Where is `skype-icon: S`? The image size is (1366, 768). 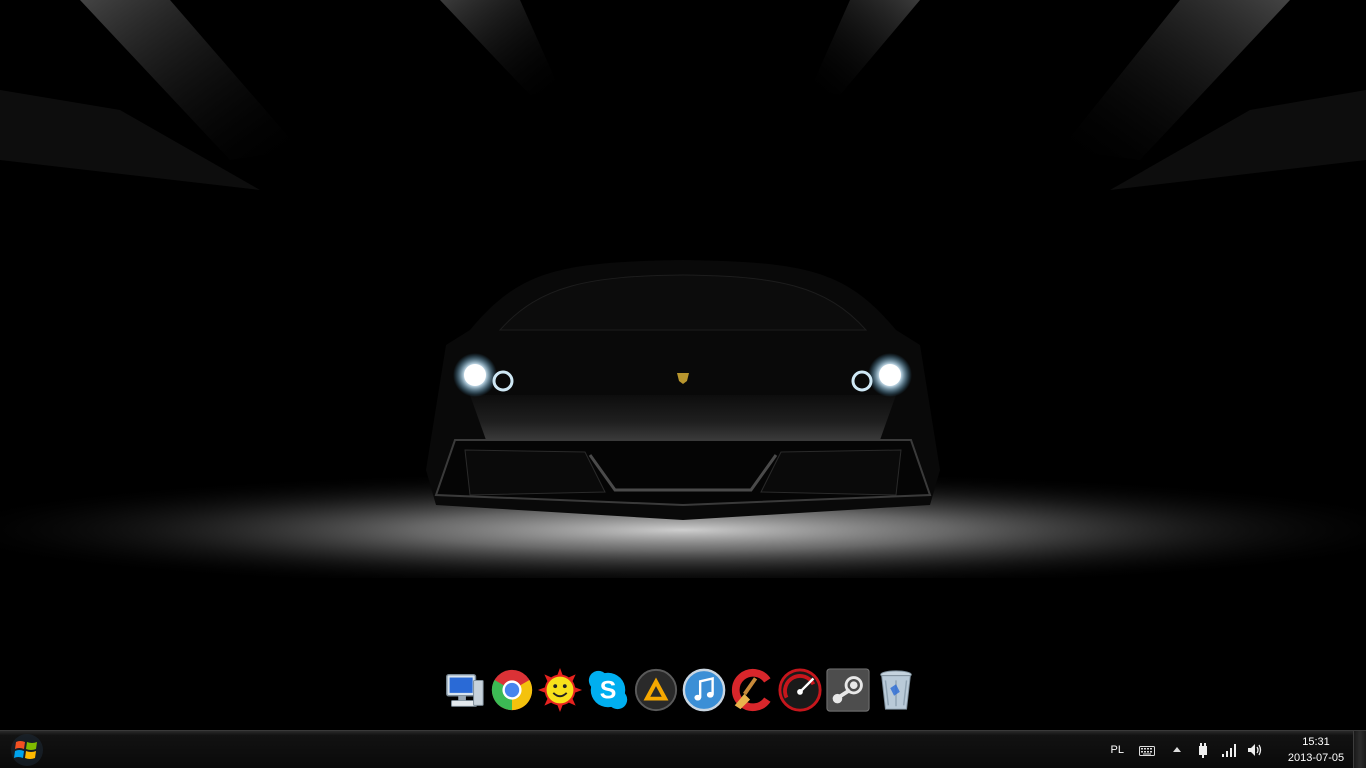
skype-icon: S is located at coordinates (608, 690).